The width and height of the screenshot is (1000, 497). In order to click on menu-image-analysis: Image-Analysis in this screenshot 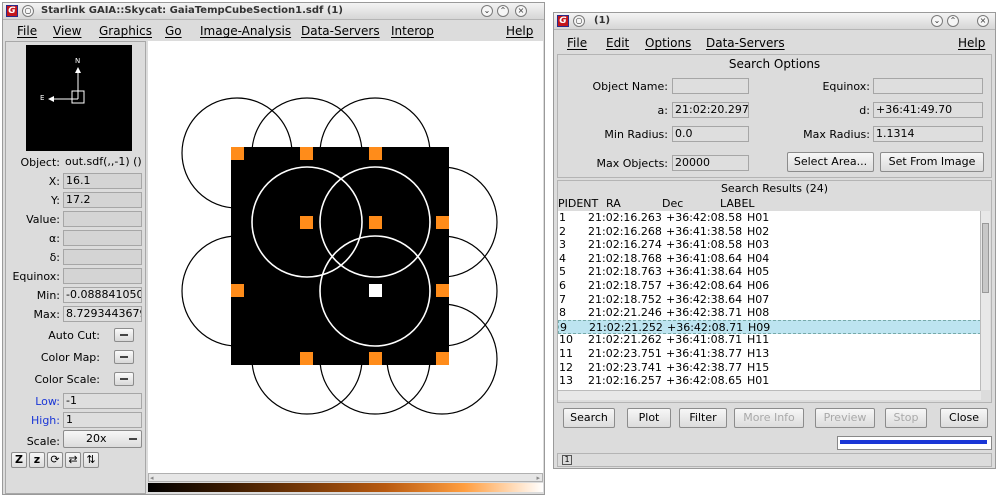, I will do `click(245, 31)`.